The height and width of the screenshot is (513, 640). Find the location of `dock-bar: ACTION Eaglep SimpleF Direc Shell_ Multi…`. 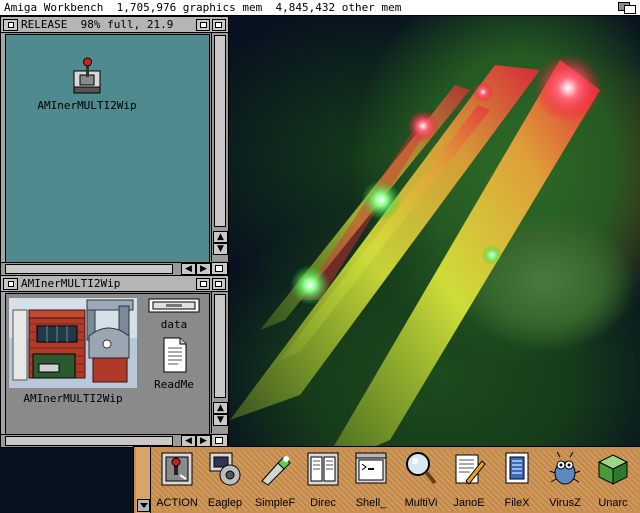

dock-bar: ACTION Eaglep SimpleF Direc Shell_ Multi… is located at coordinates (386, 479).